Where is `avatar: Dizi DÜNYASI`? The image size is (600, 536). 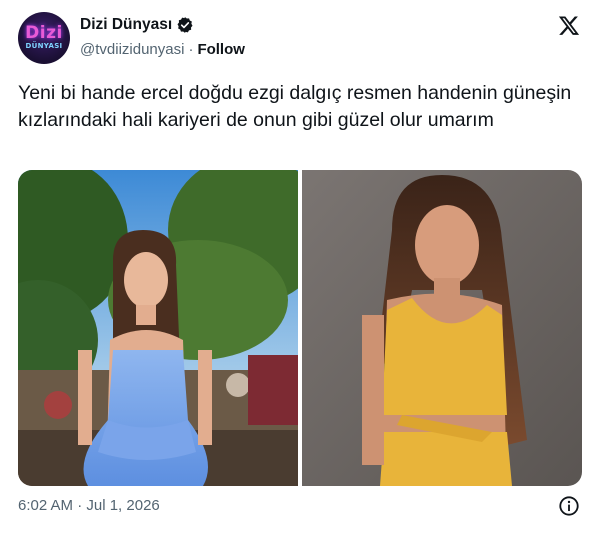
avatar: Dizi DÜNYASI is located at coordinates (44, 38).